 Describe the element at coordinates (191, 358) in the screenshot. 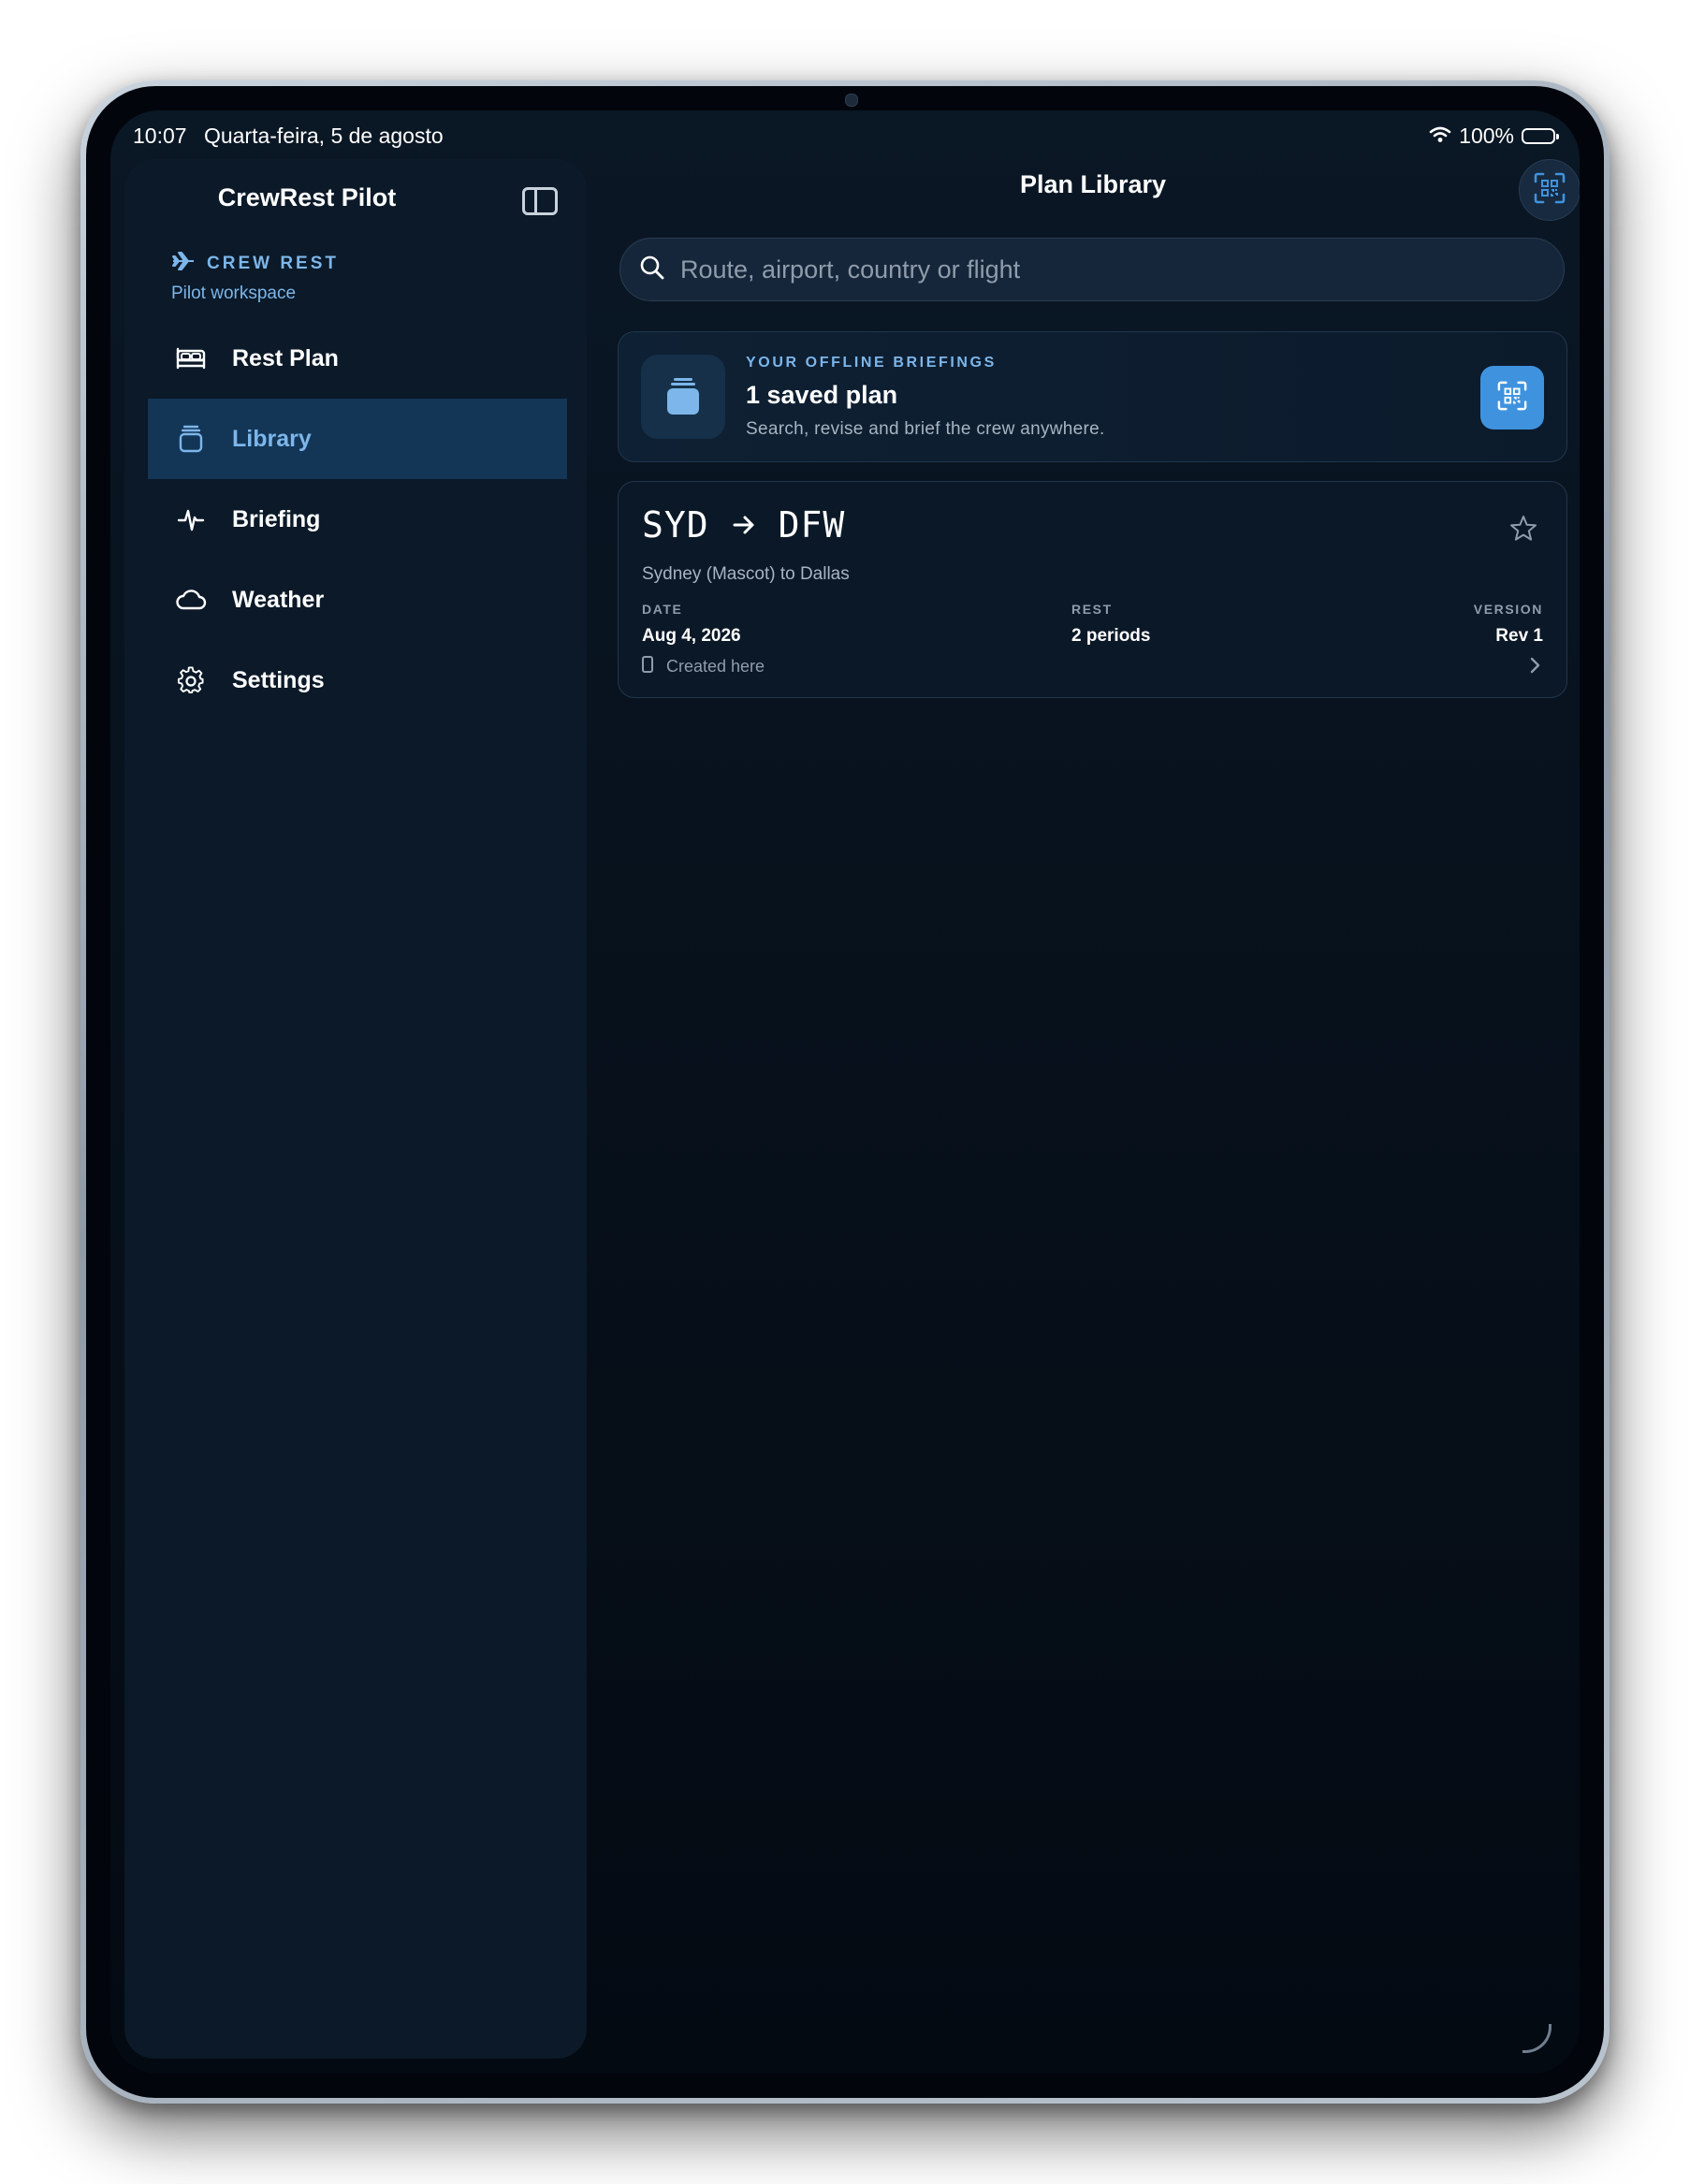

I see `bed-icon` at that location.